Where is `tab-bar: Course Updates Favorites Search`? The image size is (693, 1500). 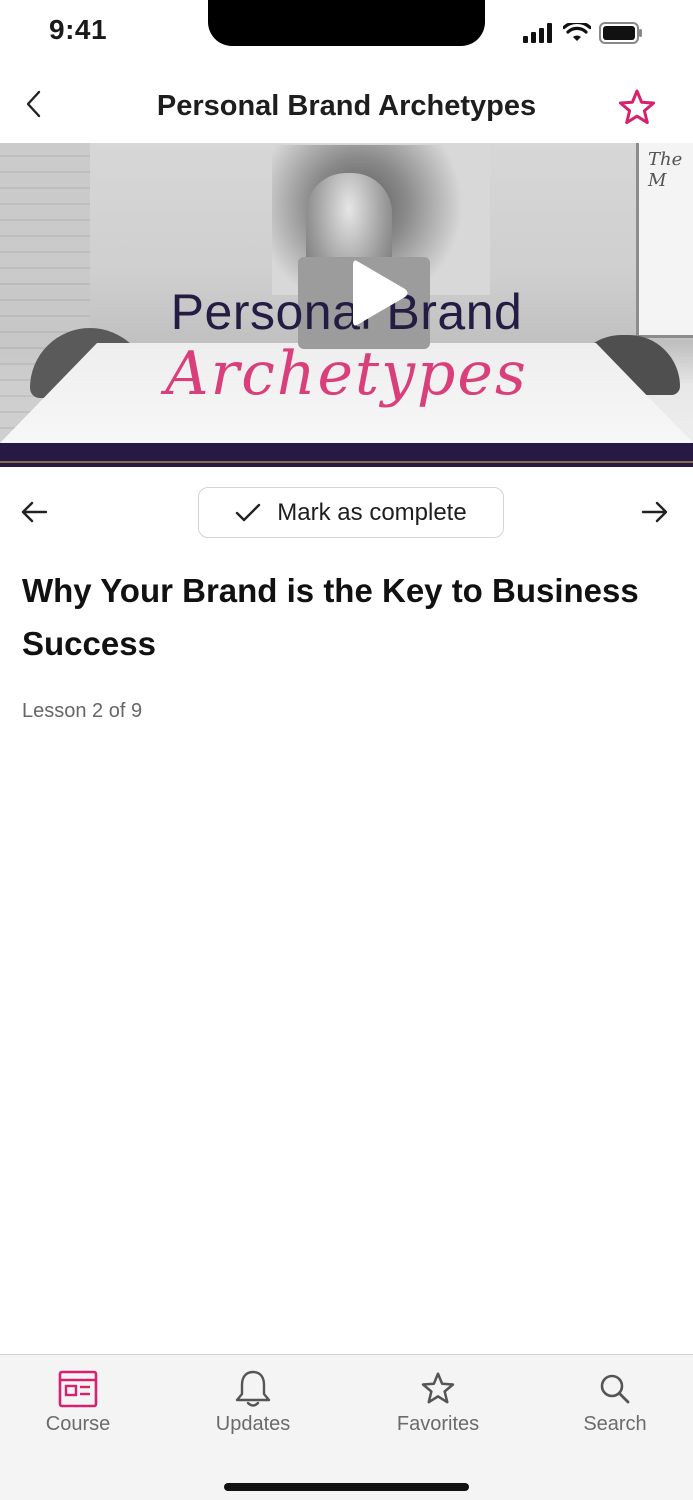 tab-bar: Course Updates Favorites Search is located at coordinates (346, 1427).